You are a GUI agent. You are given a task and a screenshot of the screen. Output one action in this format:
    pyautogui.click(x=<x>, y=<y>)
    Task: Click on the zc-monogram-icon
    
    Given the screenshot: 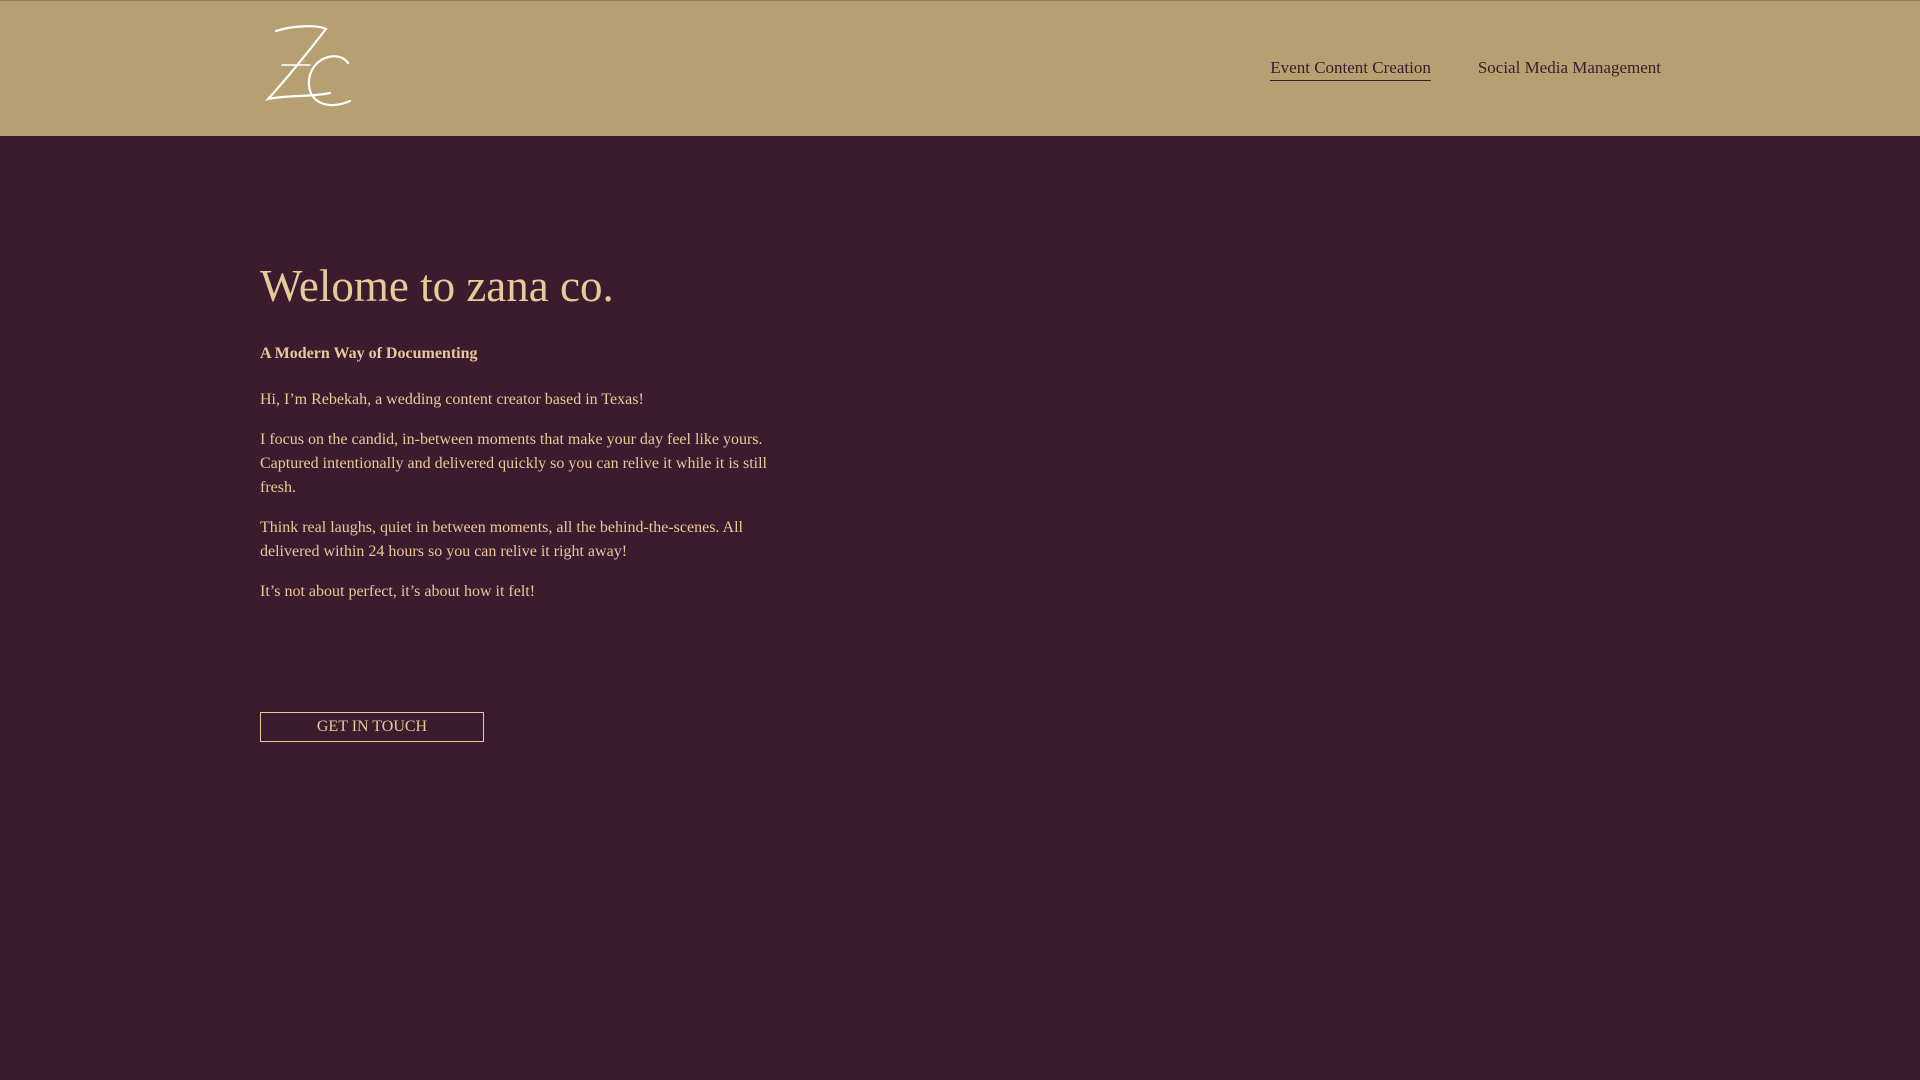 What is the action you would take?
    pyautogui.click(x=308, y=66)
    